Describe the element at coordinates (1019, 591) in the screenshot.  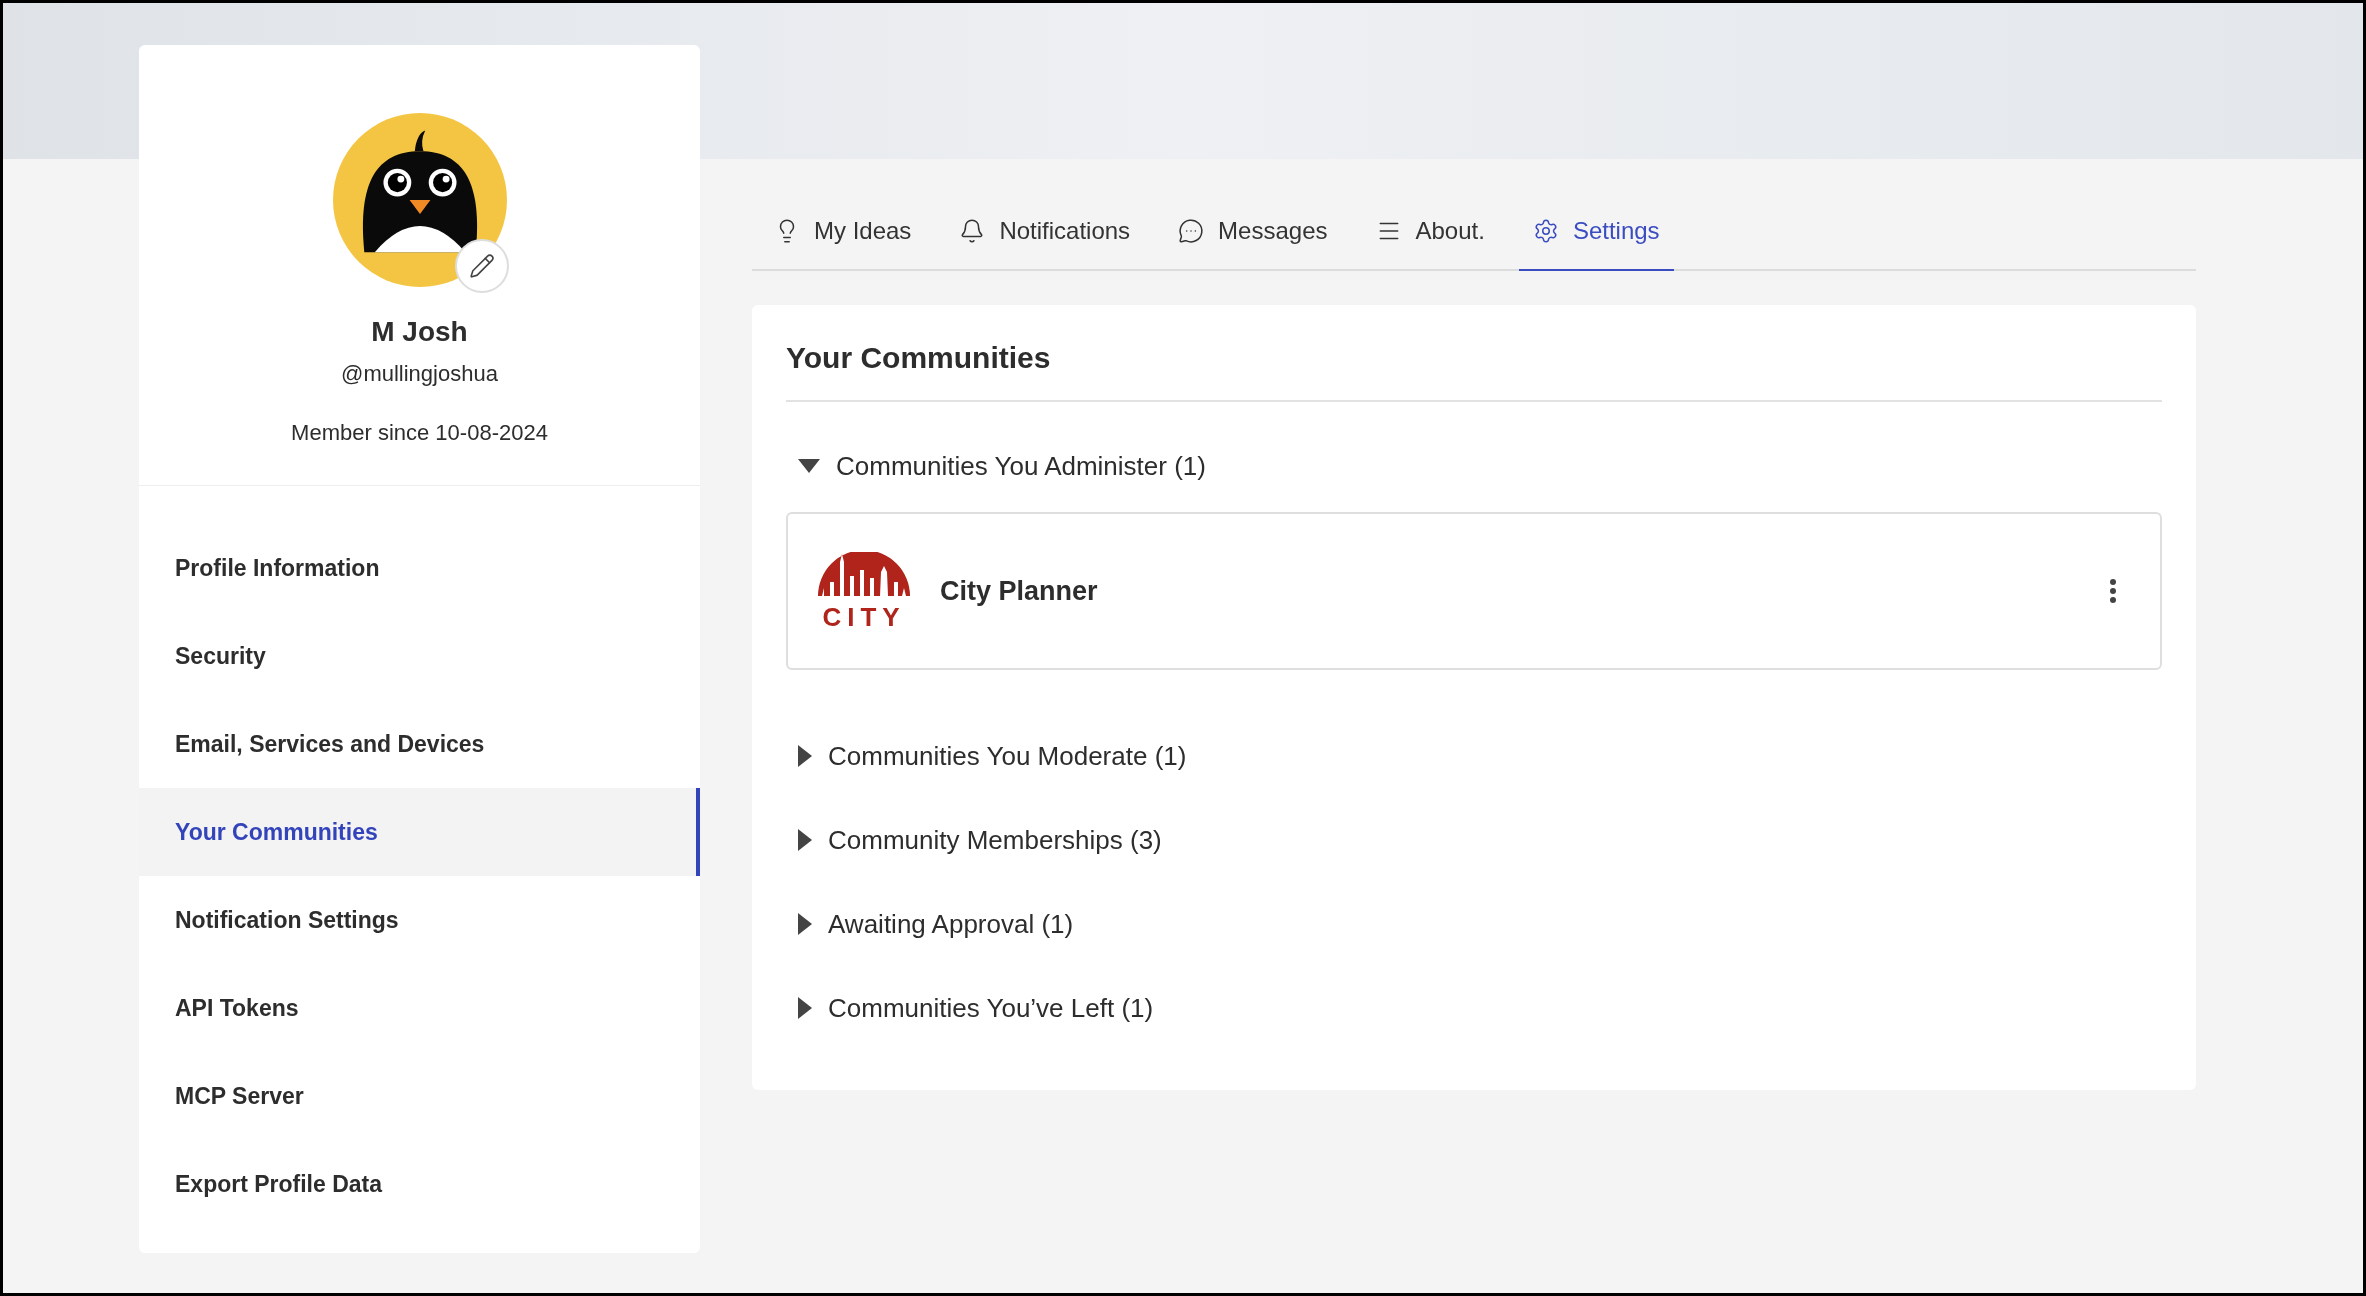
I see `community-name: City Planner` at that location.